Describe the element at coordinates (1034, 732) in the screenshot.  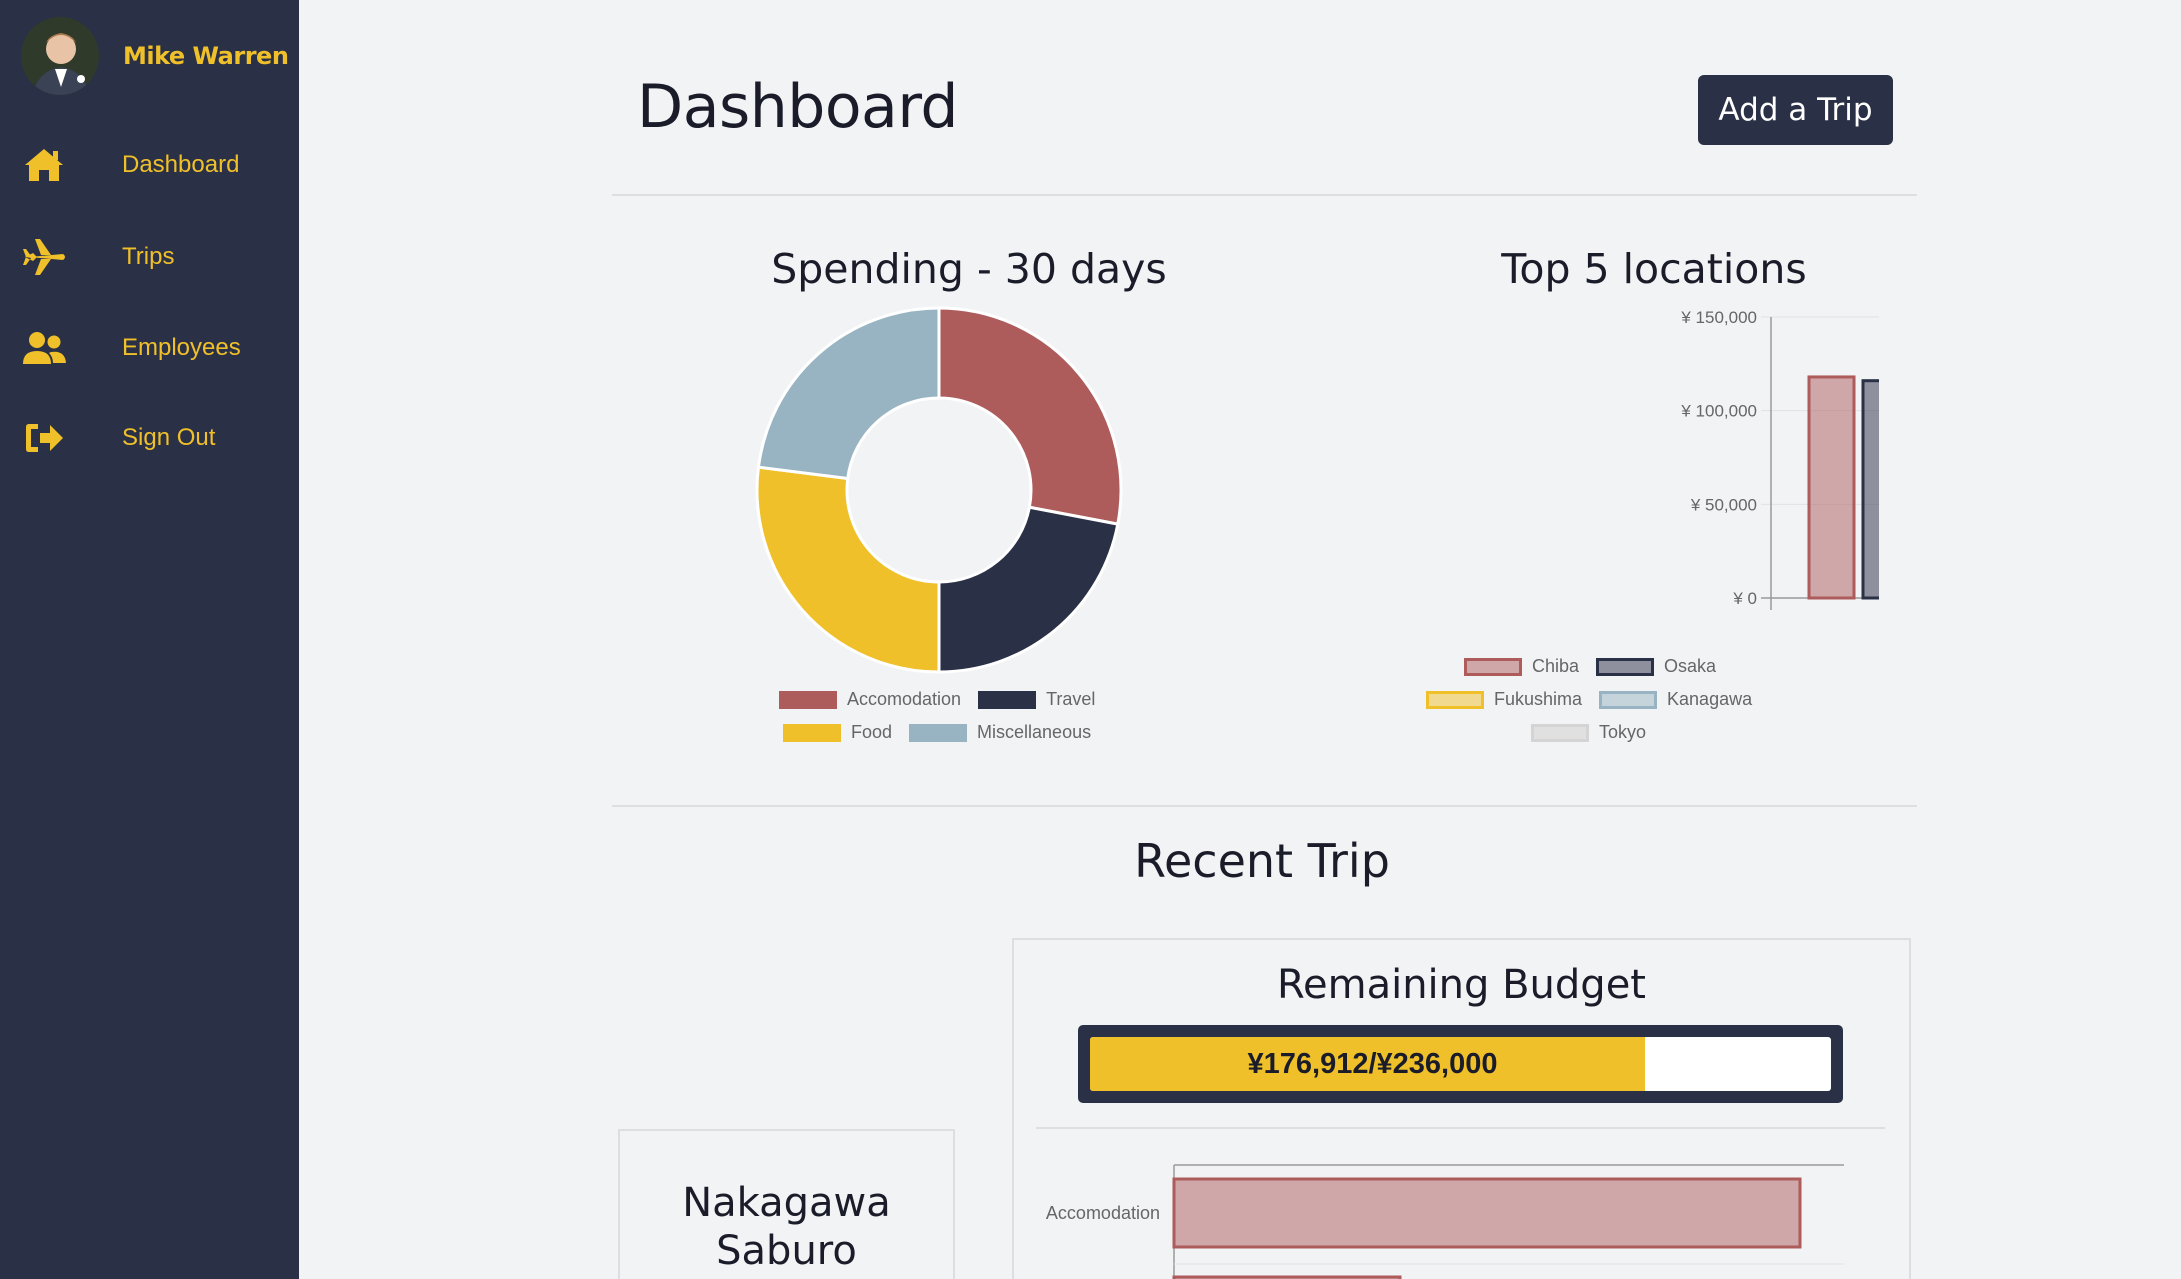
I see `legend-label: Miscellaneous` at that location.